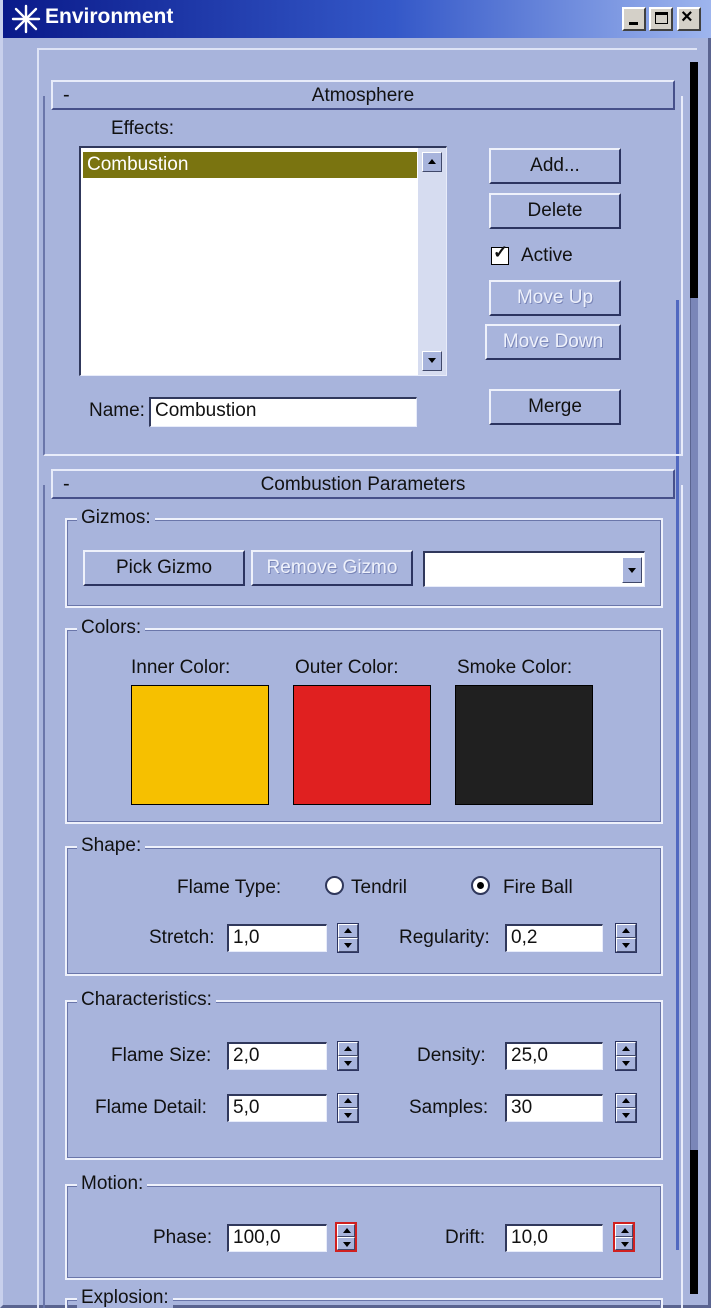 The width and height of the screenshot is (711, 1308). I want to click on scroll-down-icon, so click(432, 361).